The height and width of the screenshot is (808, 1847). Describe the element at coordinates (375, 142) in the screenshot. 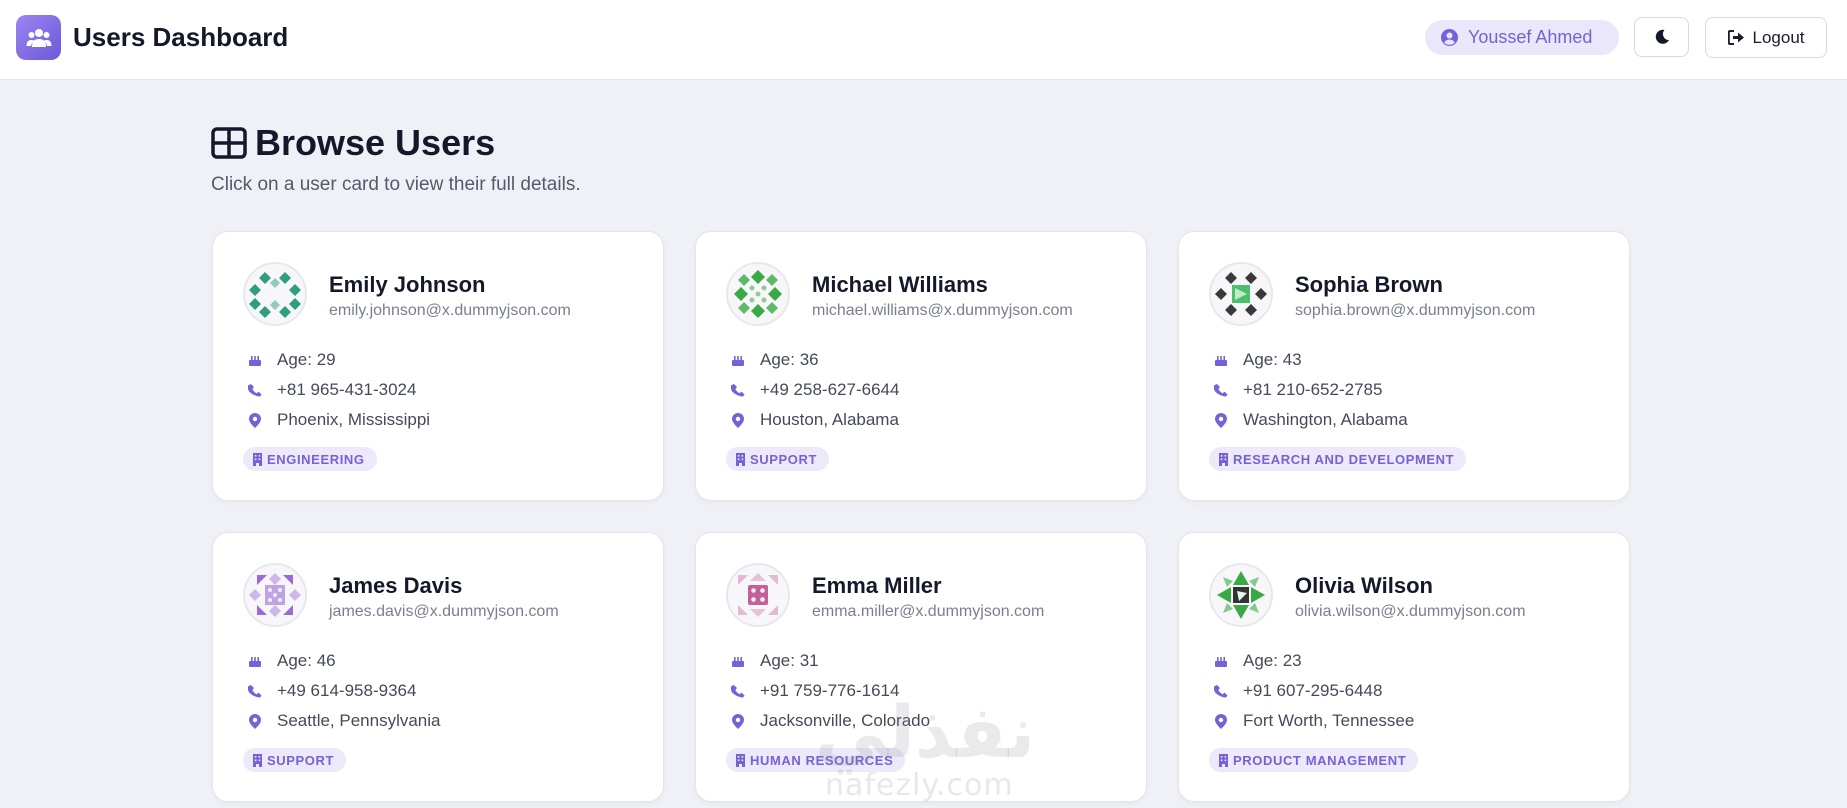

I see `page-title: Browse Users` at that location.